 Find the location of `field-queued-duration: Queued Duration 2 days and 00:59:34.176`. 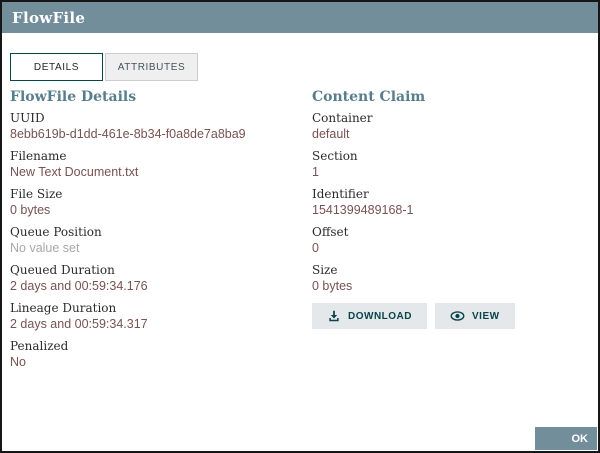

field-queued-duration: Queued Duration 2 days and 00:59:34.176 is located at coordinates (161, 278).